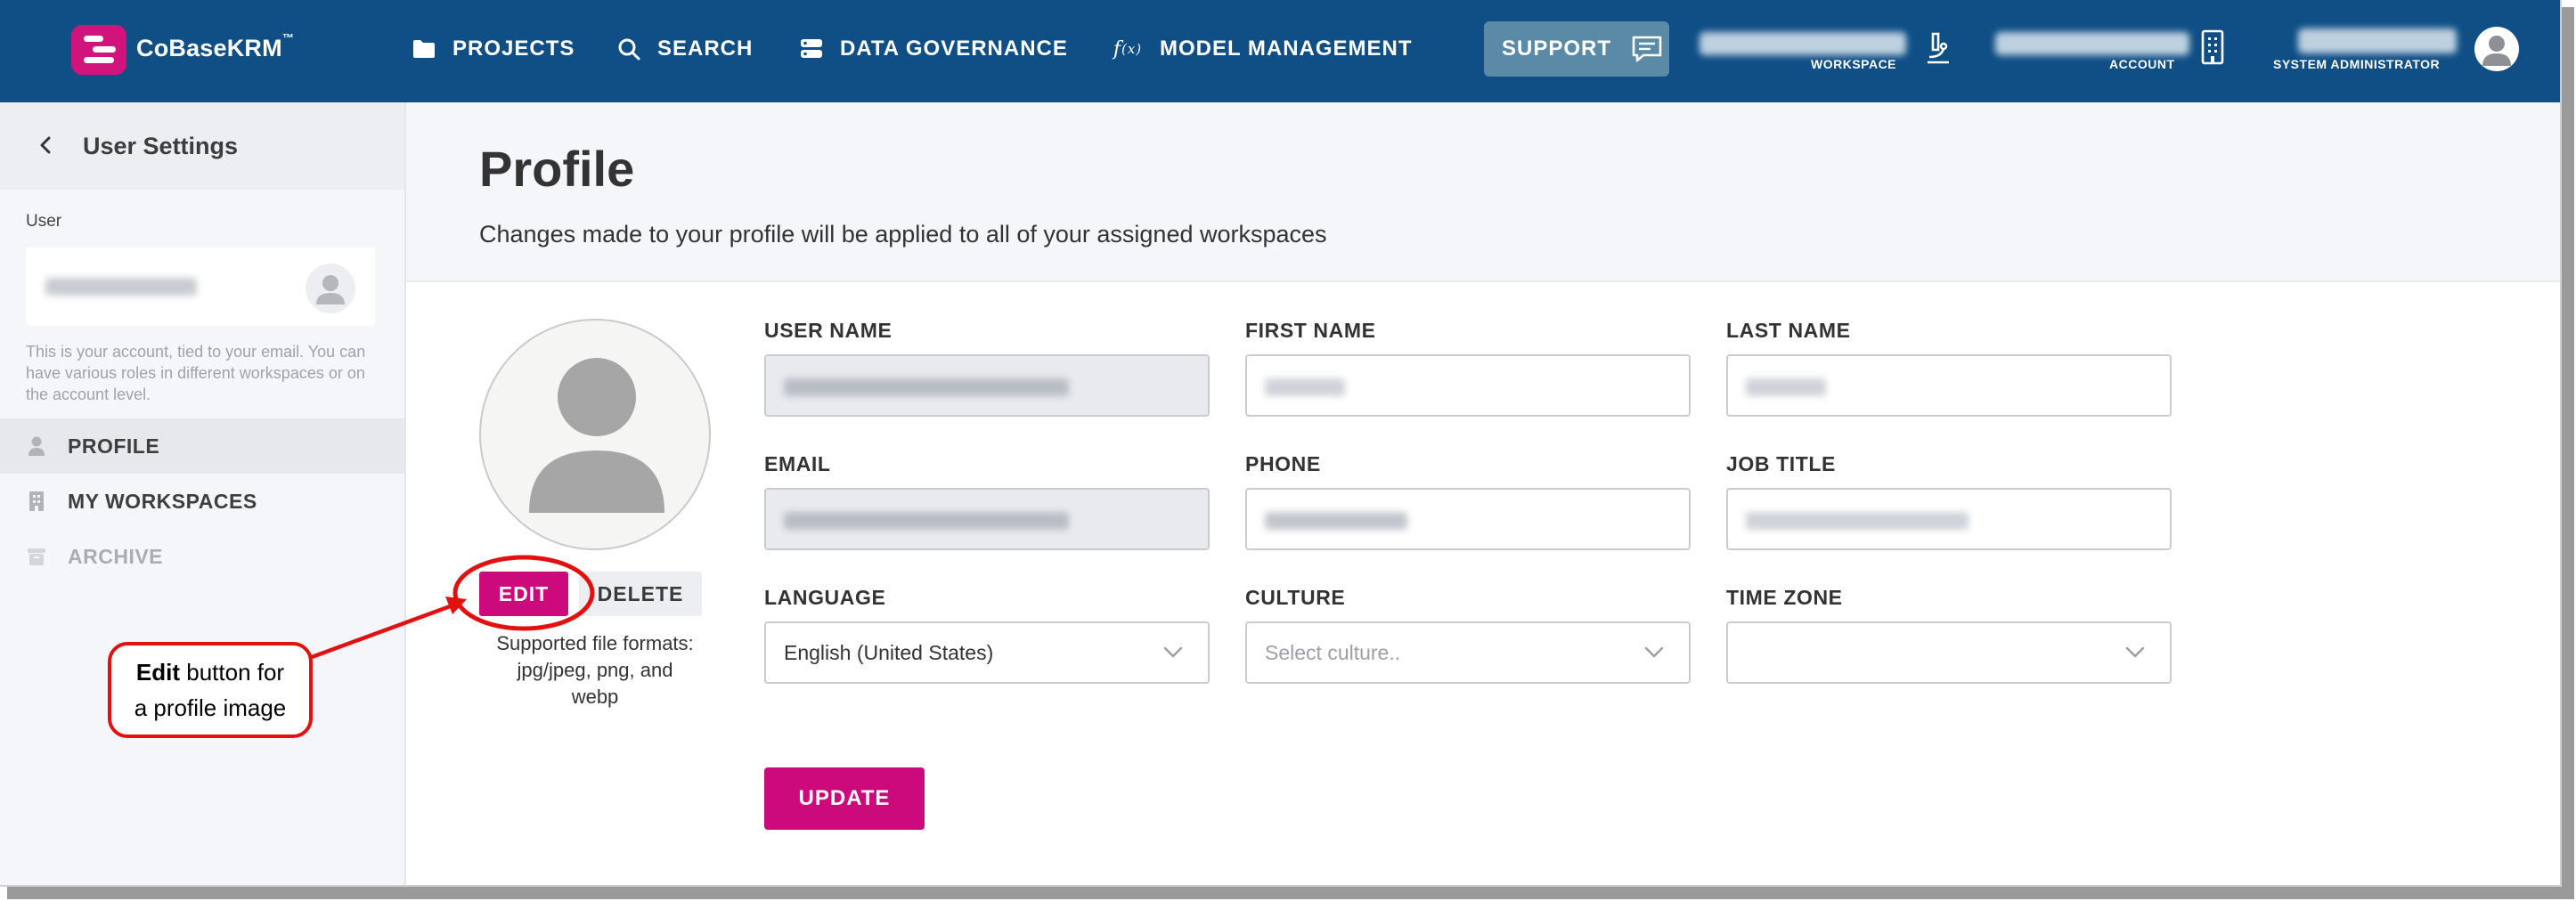 The image size is (2576, 901). Describe the element at coordinates (1263, 49) in the screenshot. I see `nav-model-management: f (x) MODEL MANAGEMENT` at that location.